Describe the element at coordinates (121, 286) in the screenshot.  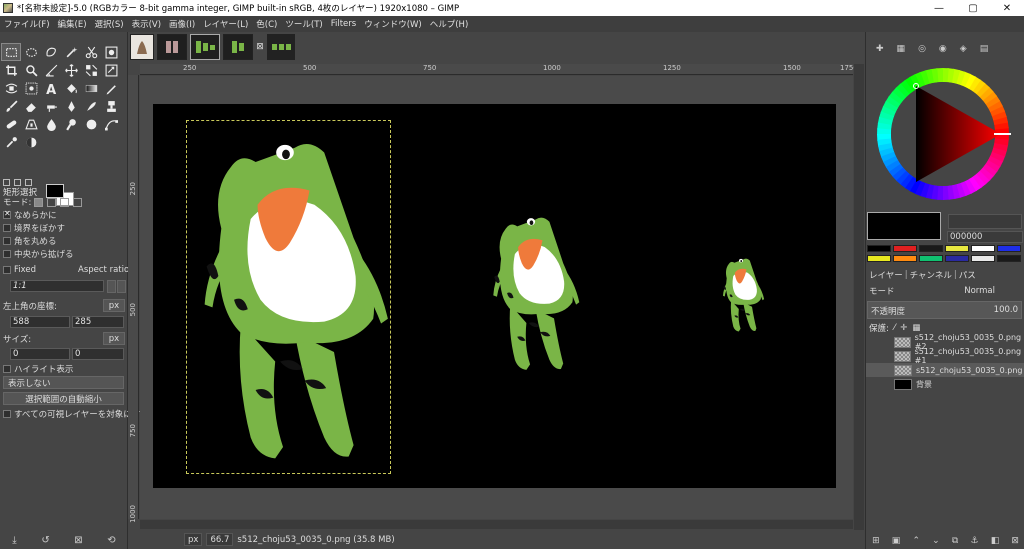
I see `portrait-icon` at that location.